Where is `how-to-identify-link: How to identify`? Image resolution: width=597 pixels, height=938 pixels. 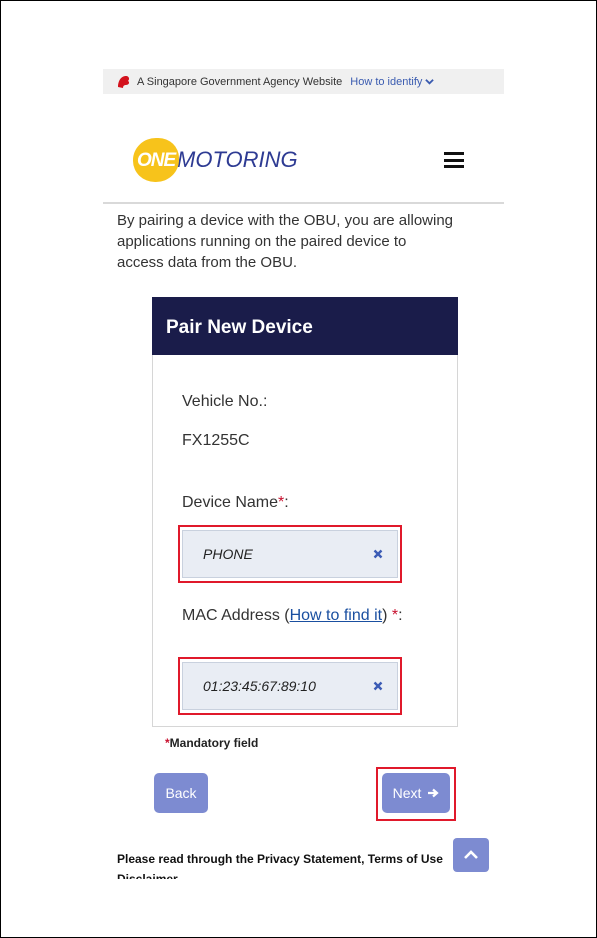
how-to-identify-link: How to identify is located at coordinates (392, 81).